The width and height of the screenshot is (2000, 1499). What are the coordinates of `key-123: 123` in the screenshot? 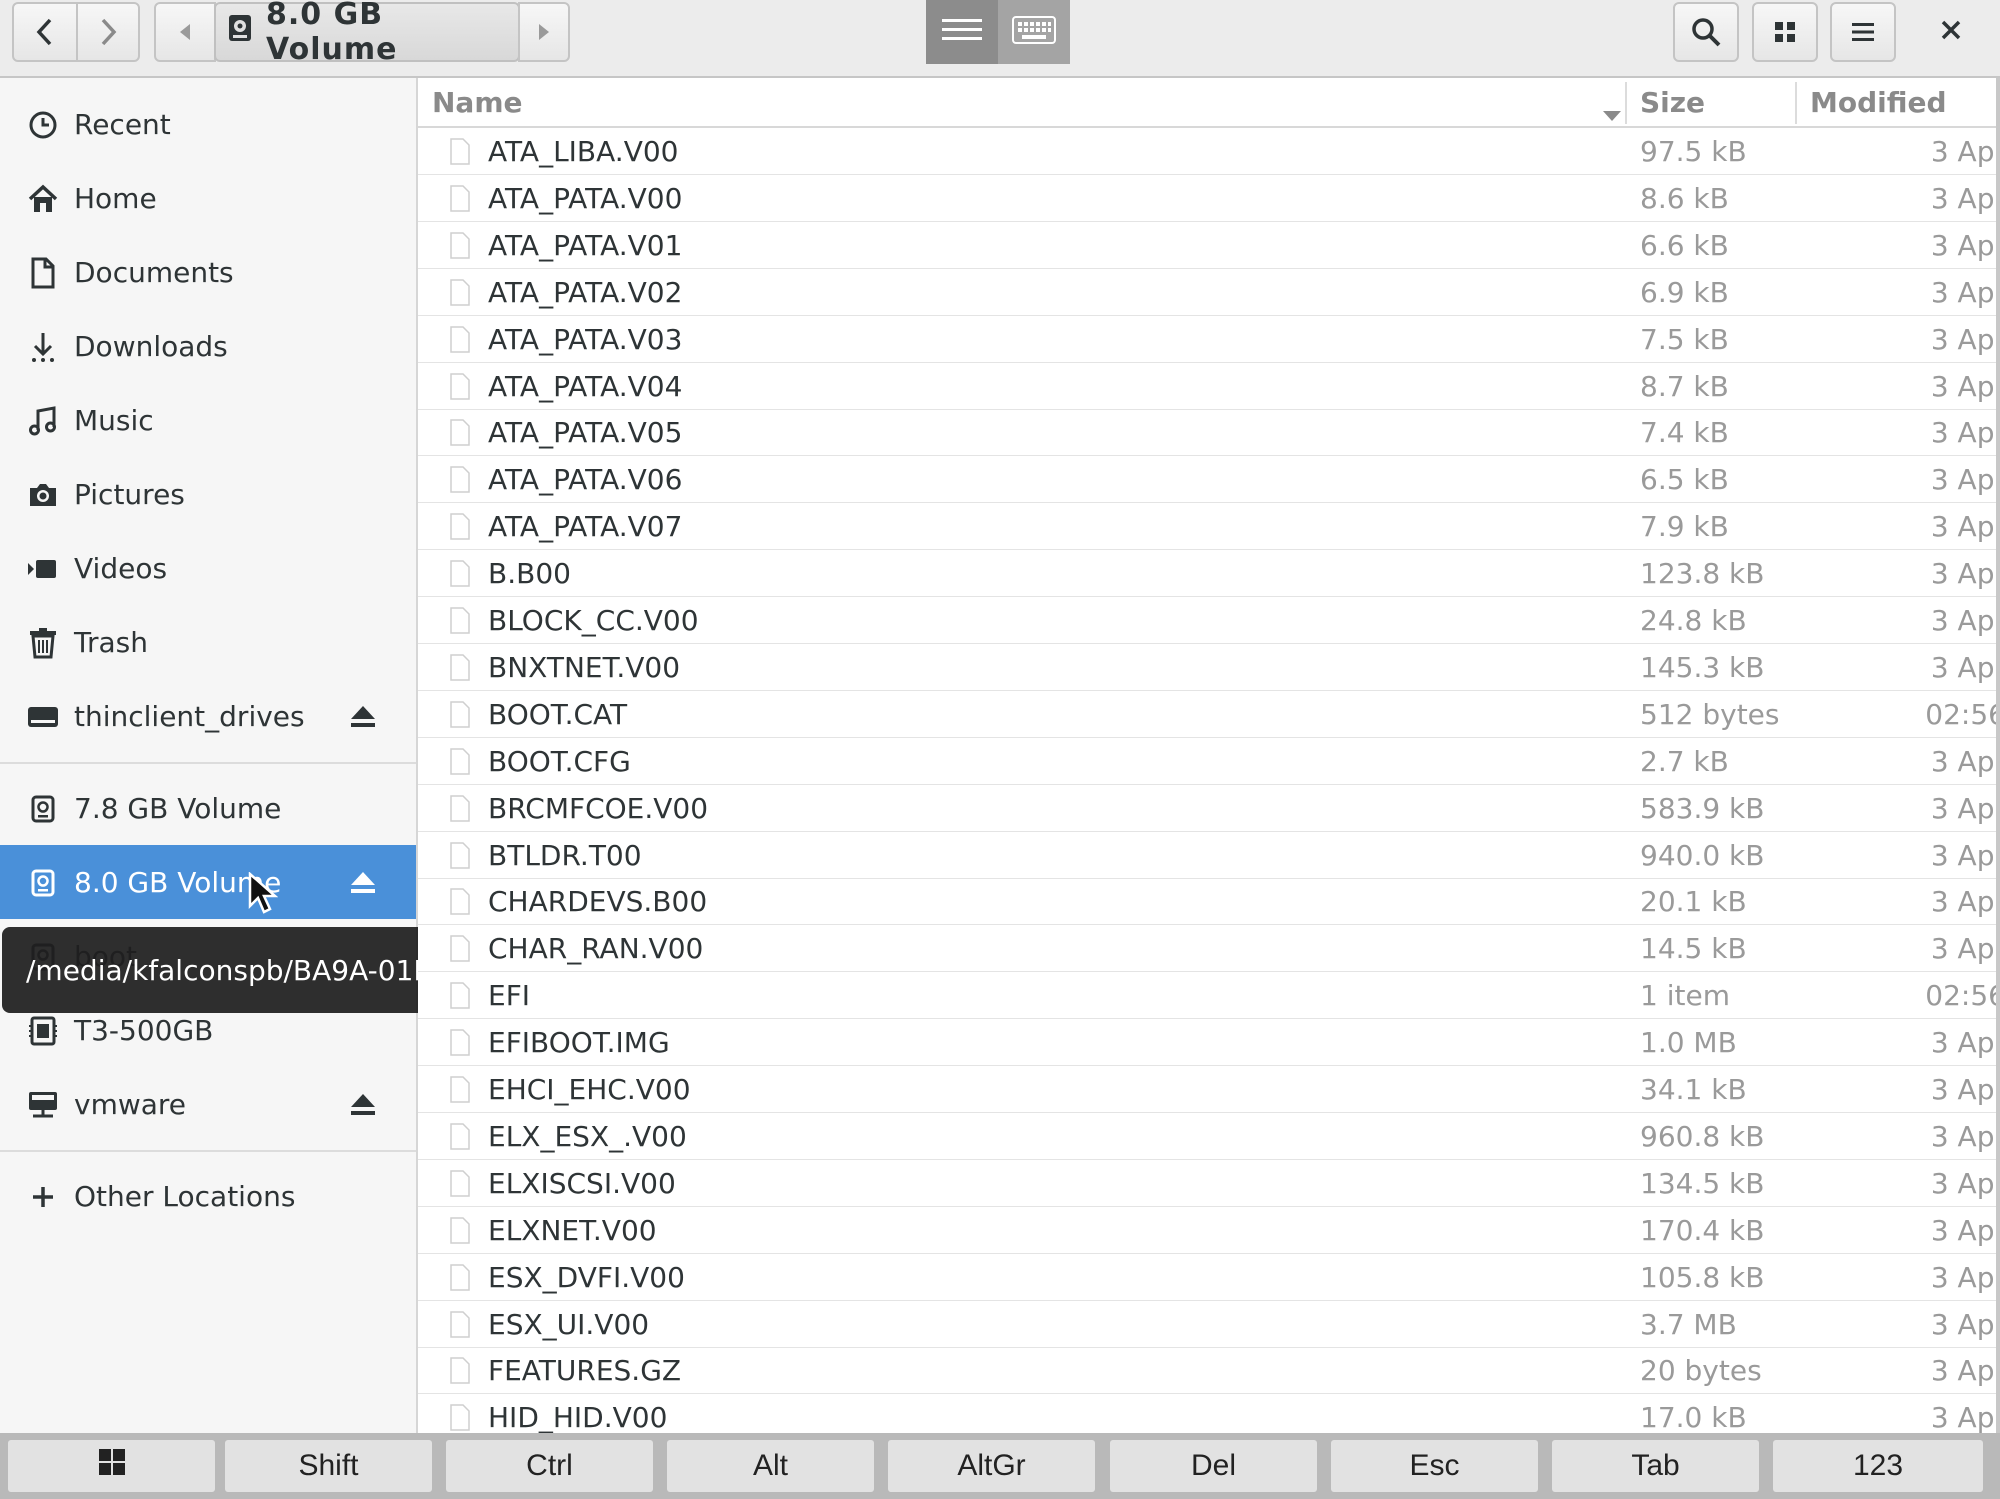 It's located at (1878, 1466).